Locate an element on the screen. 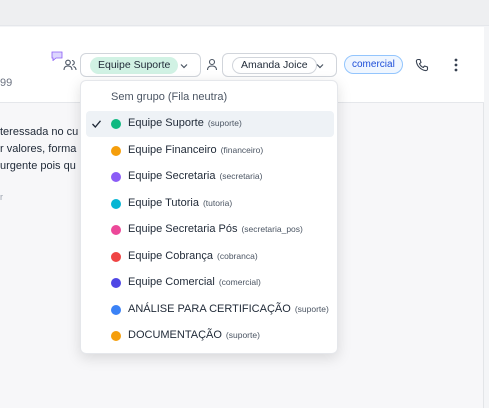 The width and height of the screenshot is (489, 408). dropdown-option-label: Equipe Suporte (suporte) is located at coordinates (185, 123).